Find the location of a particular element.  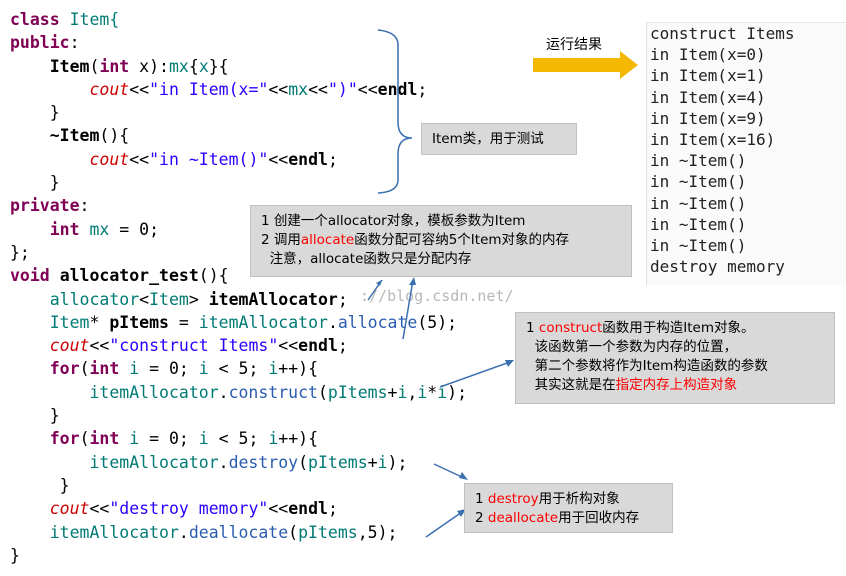

note-highlight: deallocate is located at coordinates (523, 518).